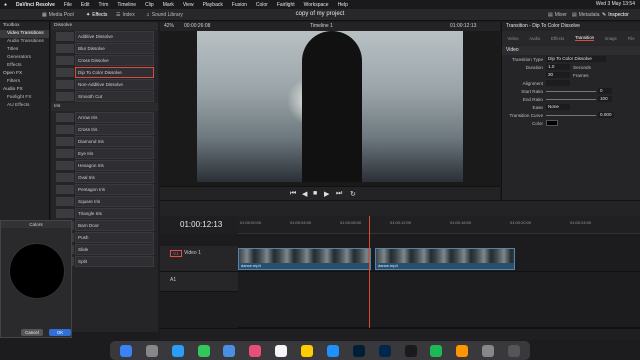 This screenshot has width=640, height=360. I want to click on fx-cross-dissolve: Cross Dissolve, so click(105, 60).